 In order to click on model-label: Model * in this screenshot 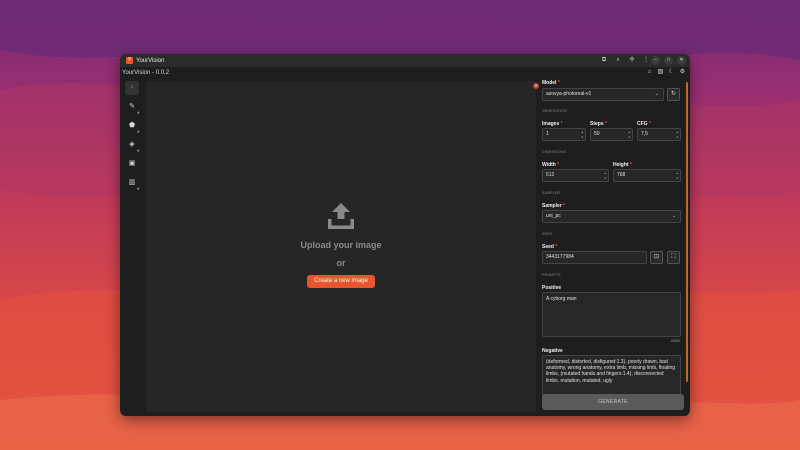, I will do `click(551, 83)`.